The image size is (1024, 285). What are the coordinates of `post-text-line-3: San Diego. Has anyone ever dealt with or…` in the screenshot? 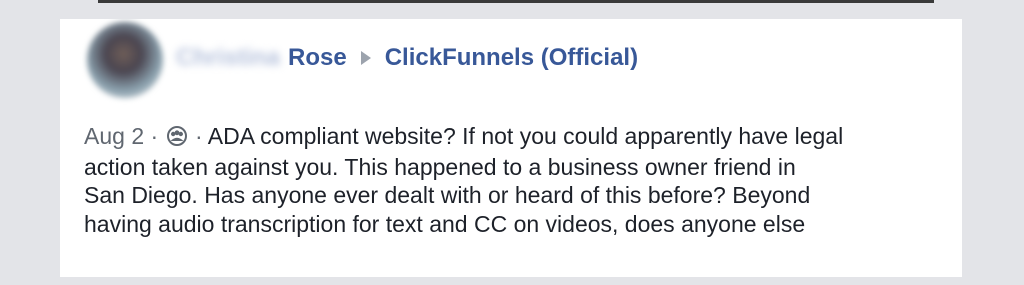 It's located at (447, 195).